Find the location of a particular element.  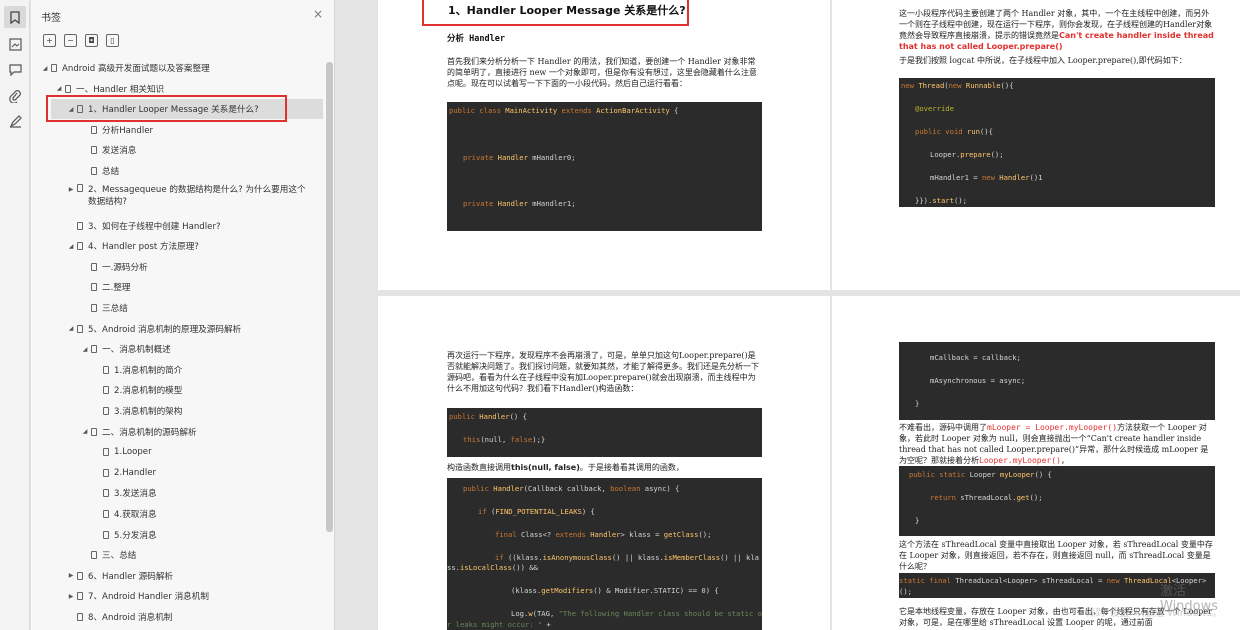

bookmark-item: ▶ 2、Messagequeue 的数据结构是什么? 为什么要用这个数据结构? is located at coordinates (195, 196).